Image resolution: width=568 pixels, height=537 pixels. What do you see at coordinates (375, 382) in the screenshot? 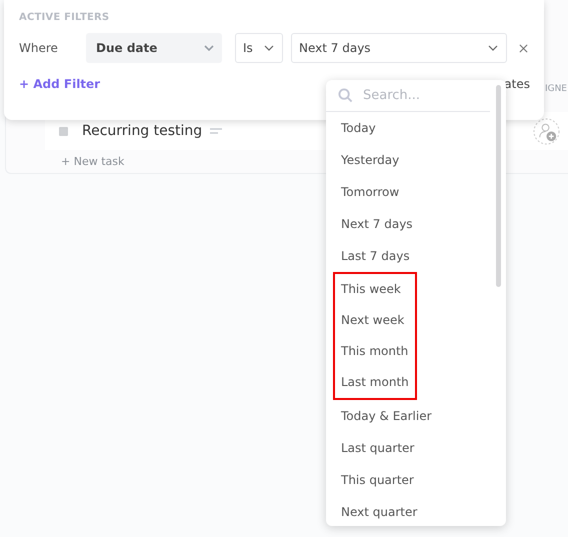
I see `menu-item: Last month` at bounding box center [375, 382].